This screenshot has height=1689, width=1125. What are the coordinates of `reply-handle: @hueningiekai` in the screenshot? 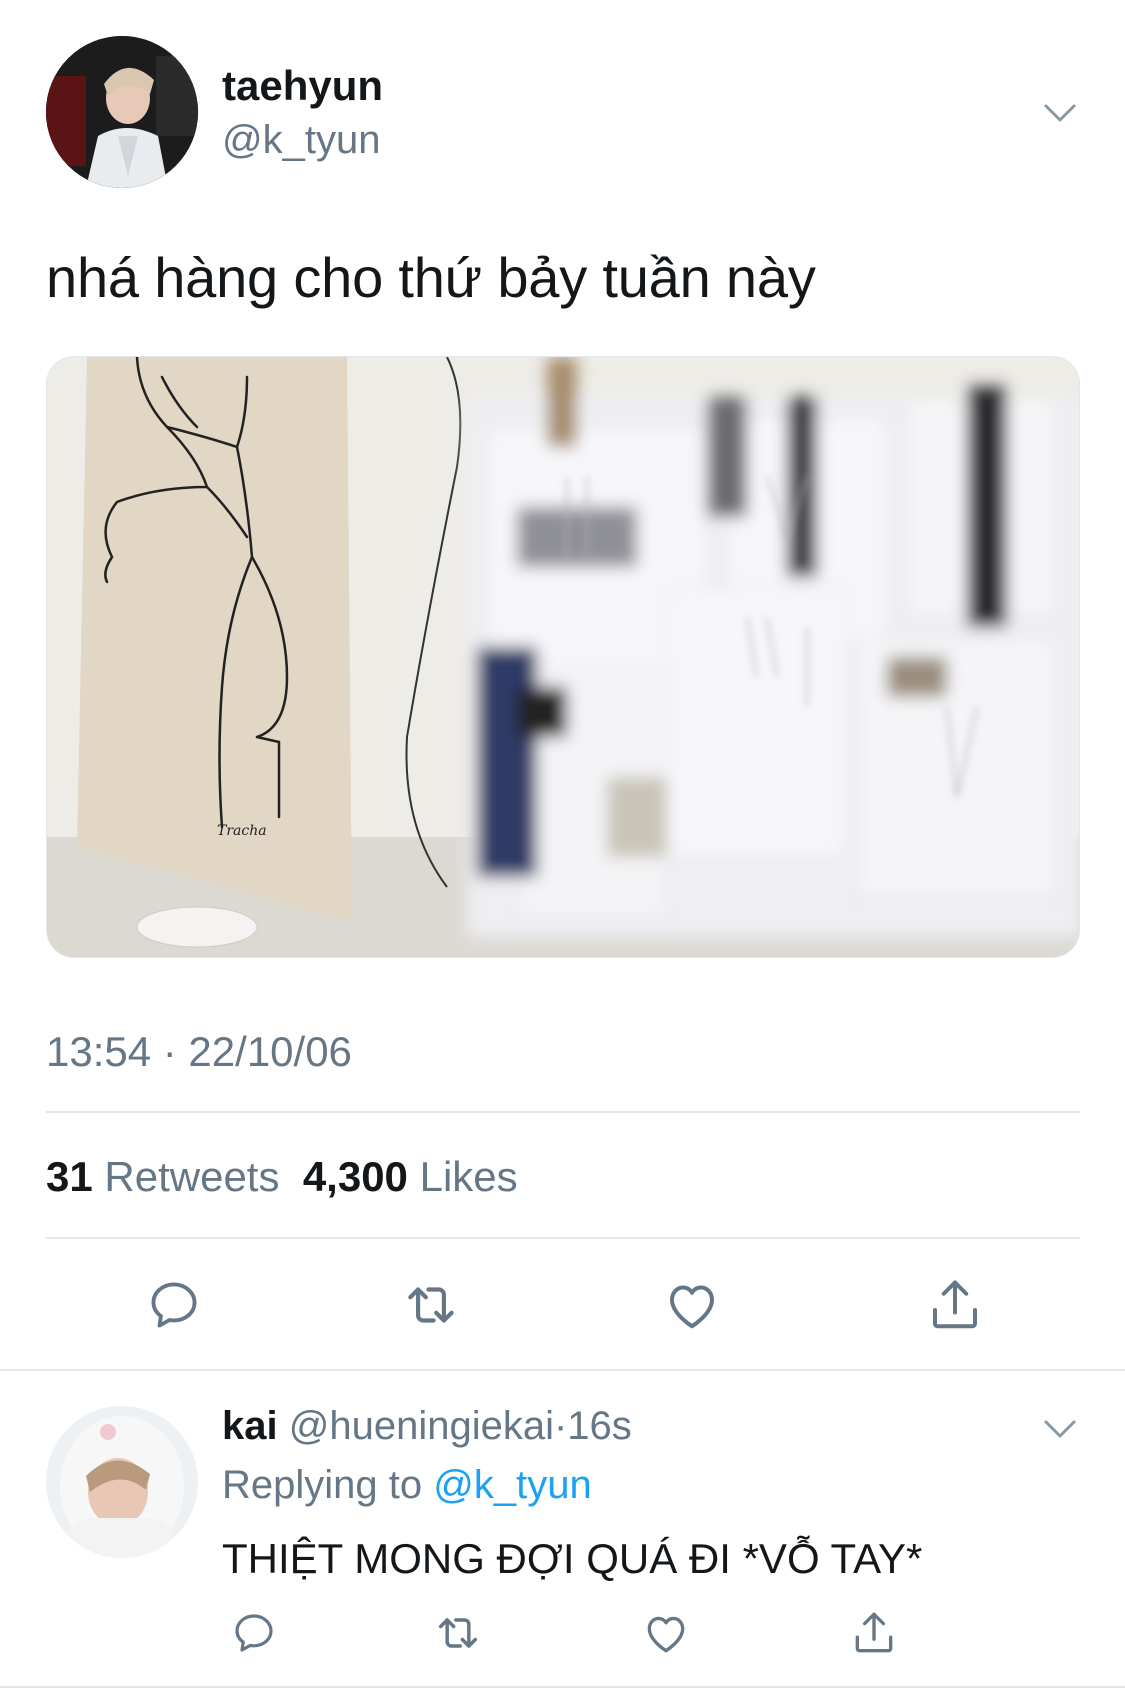 It's located at (421, 1426).